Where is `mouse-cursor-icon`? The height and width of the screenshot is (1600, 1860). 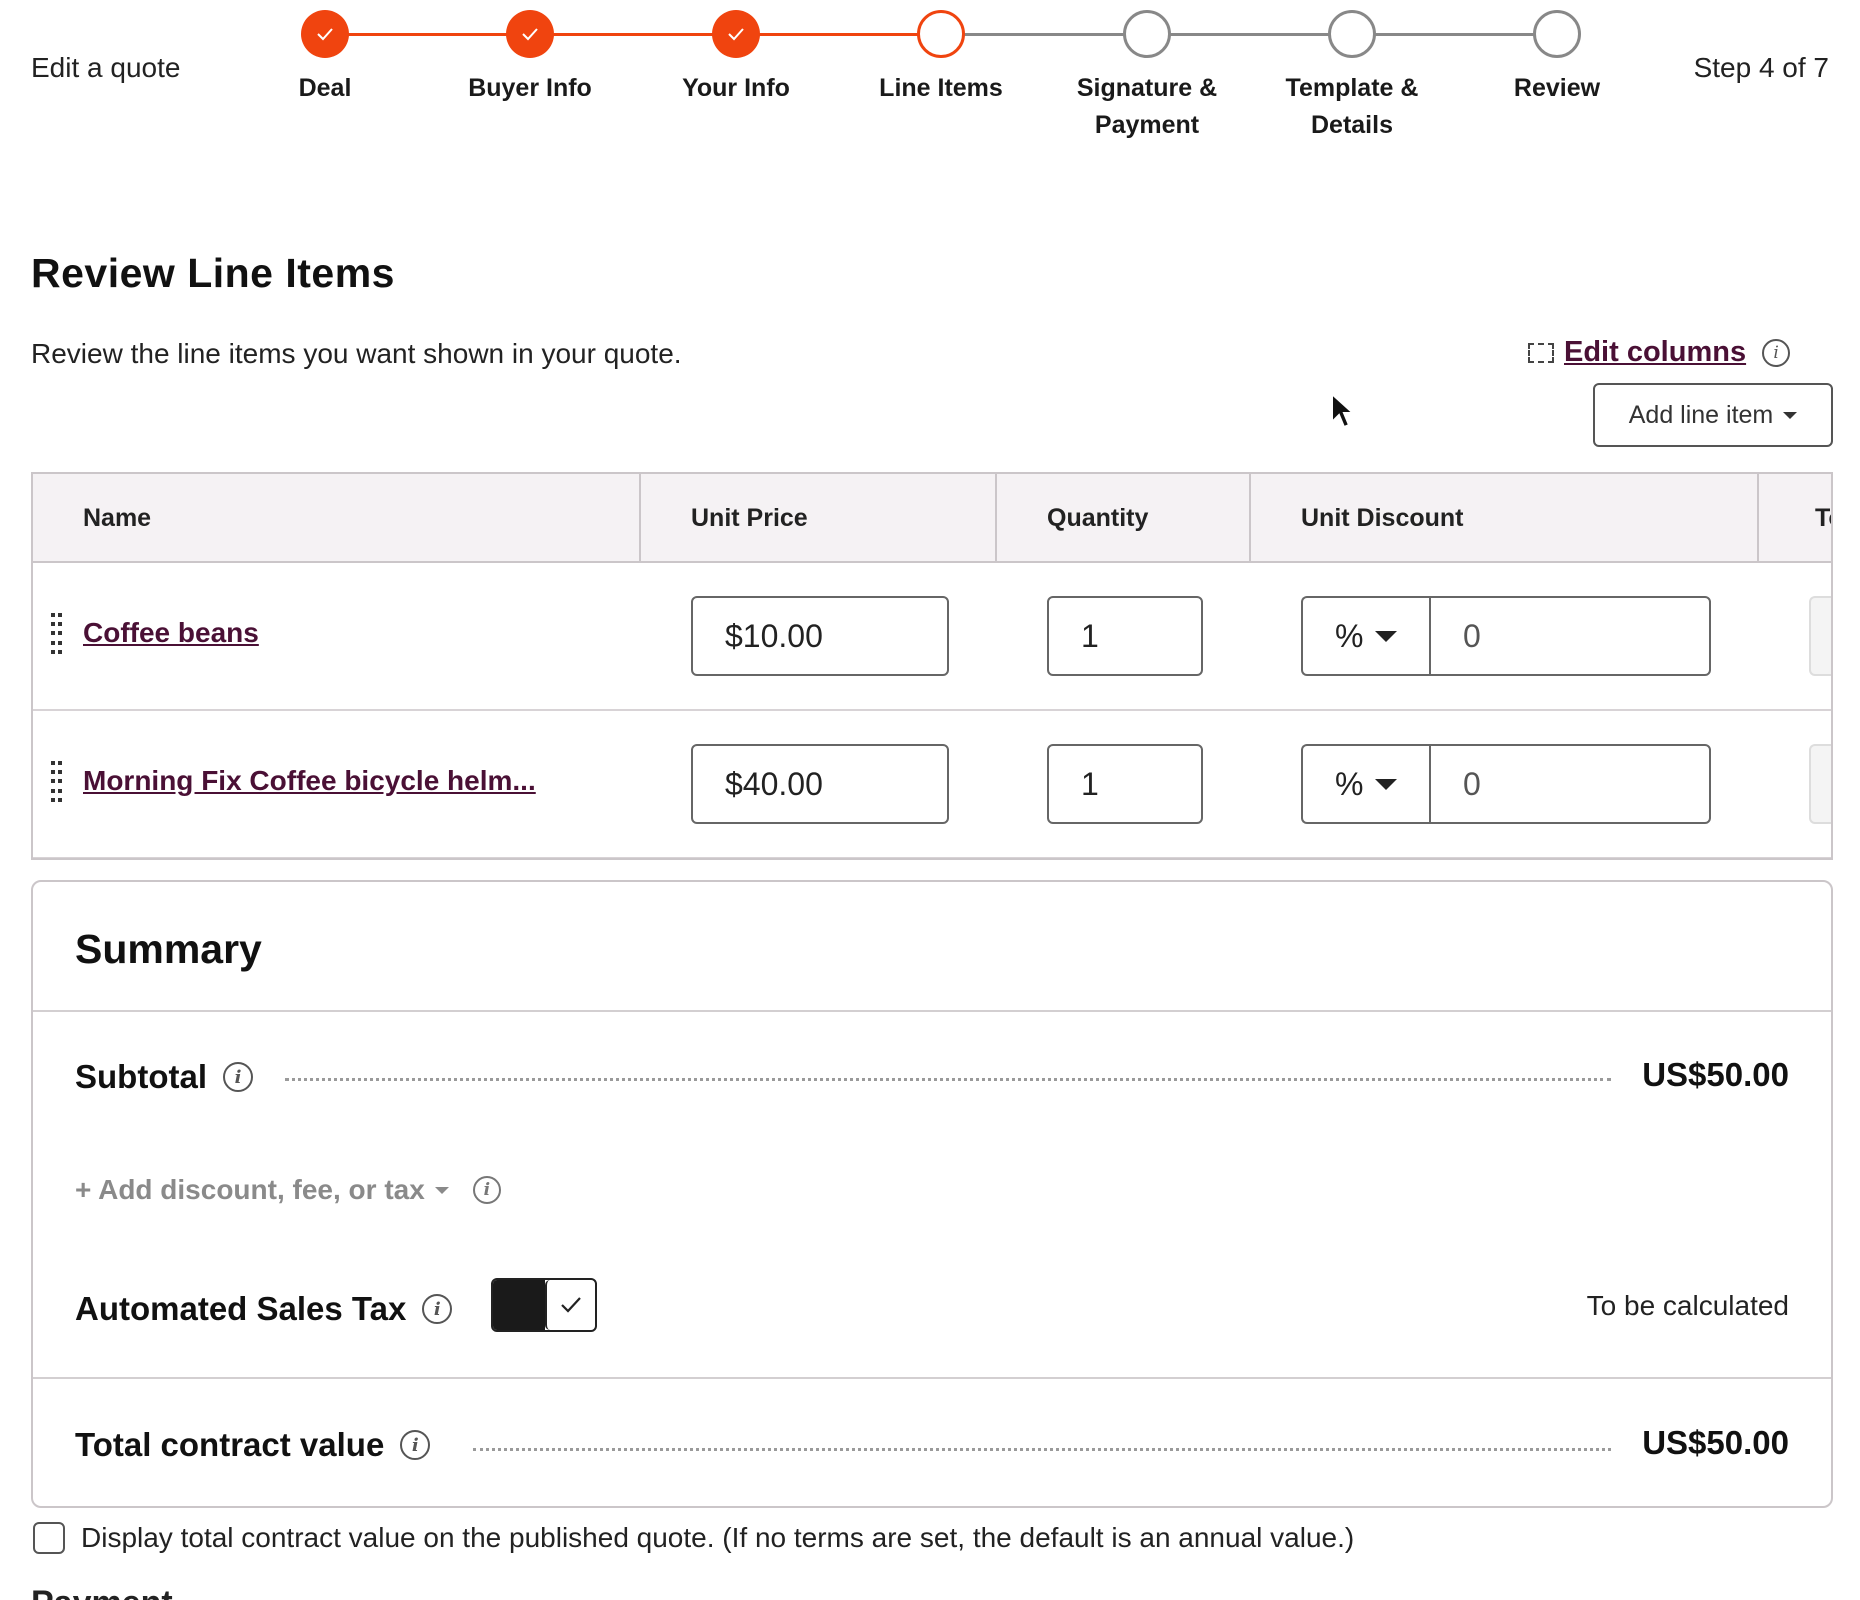
mouse-cursor-icon is located at coordinates (1343, 410).